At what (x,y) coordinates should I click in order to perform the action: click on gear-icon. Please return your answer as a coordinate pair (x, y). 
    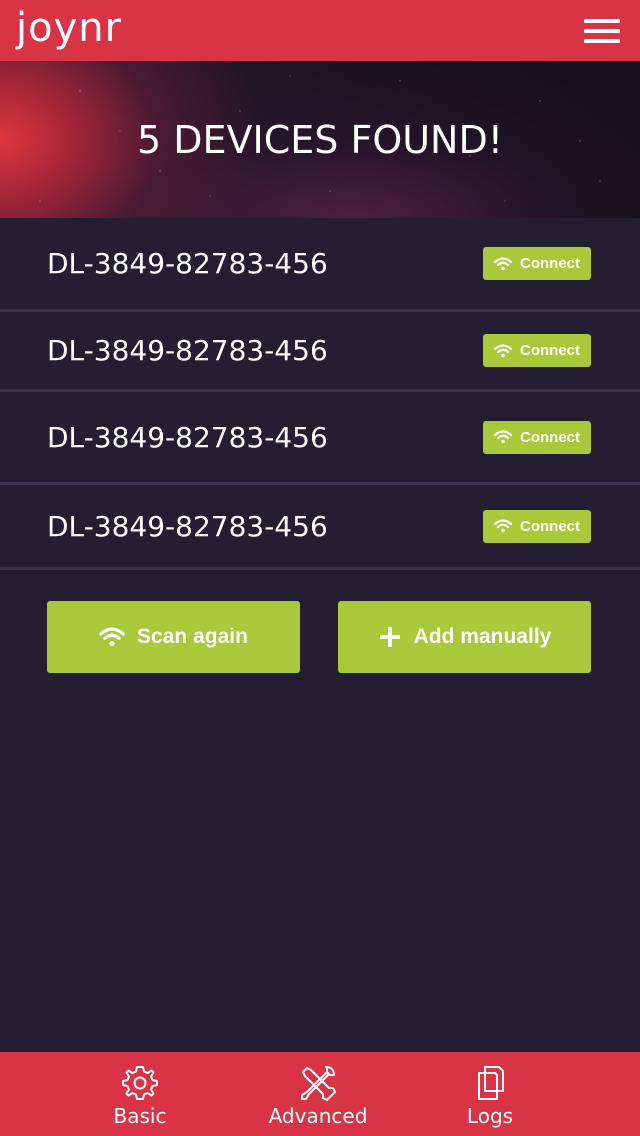
    Looking at the image, I should click on (140, 1083).